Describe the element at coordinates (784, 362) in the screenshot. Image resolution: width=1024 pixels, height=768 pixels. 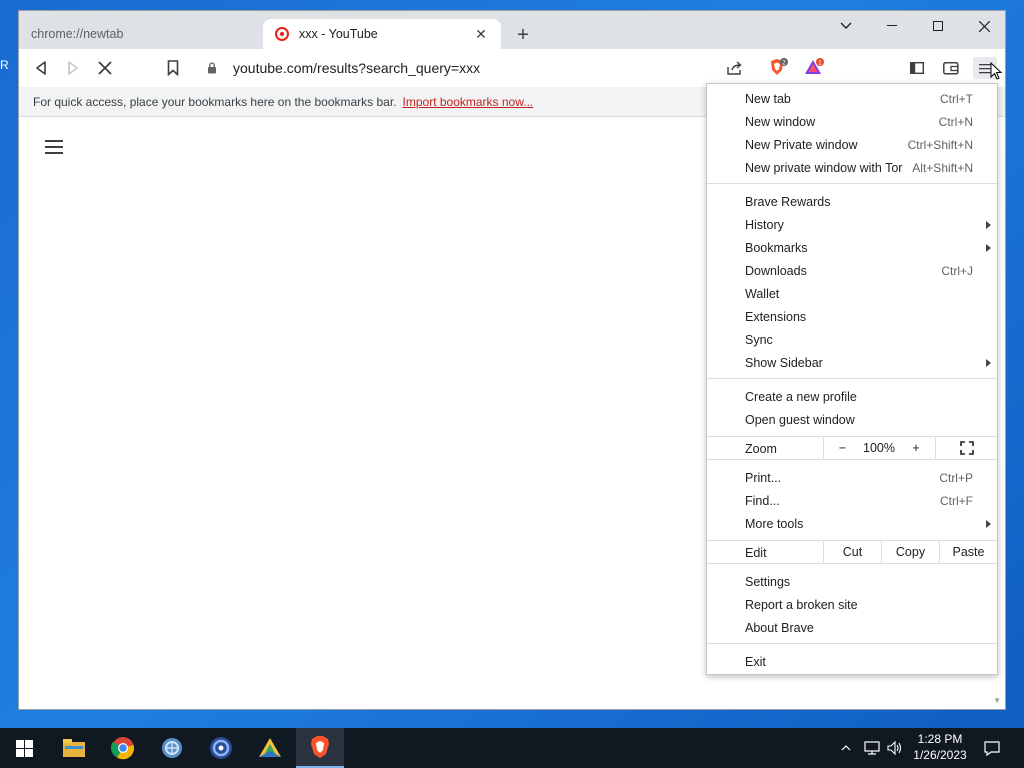
I see `menu-label: Show Sidebar` at that location.